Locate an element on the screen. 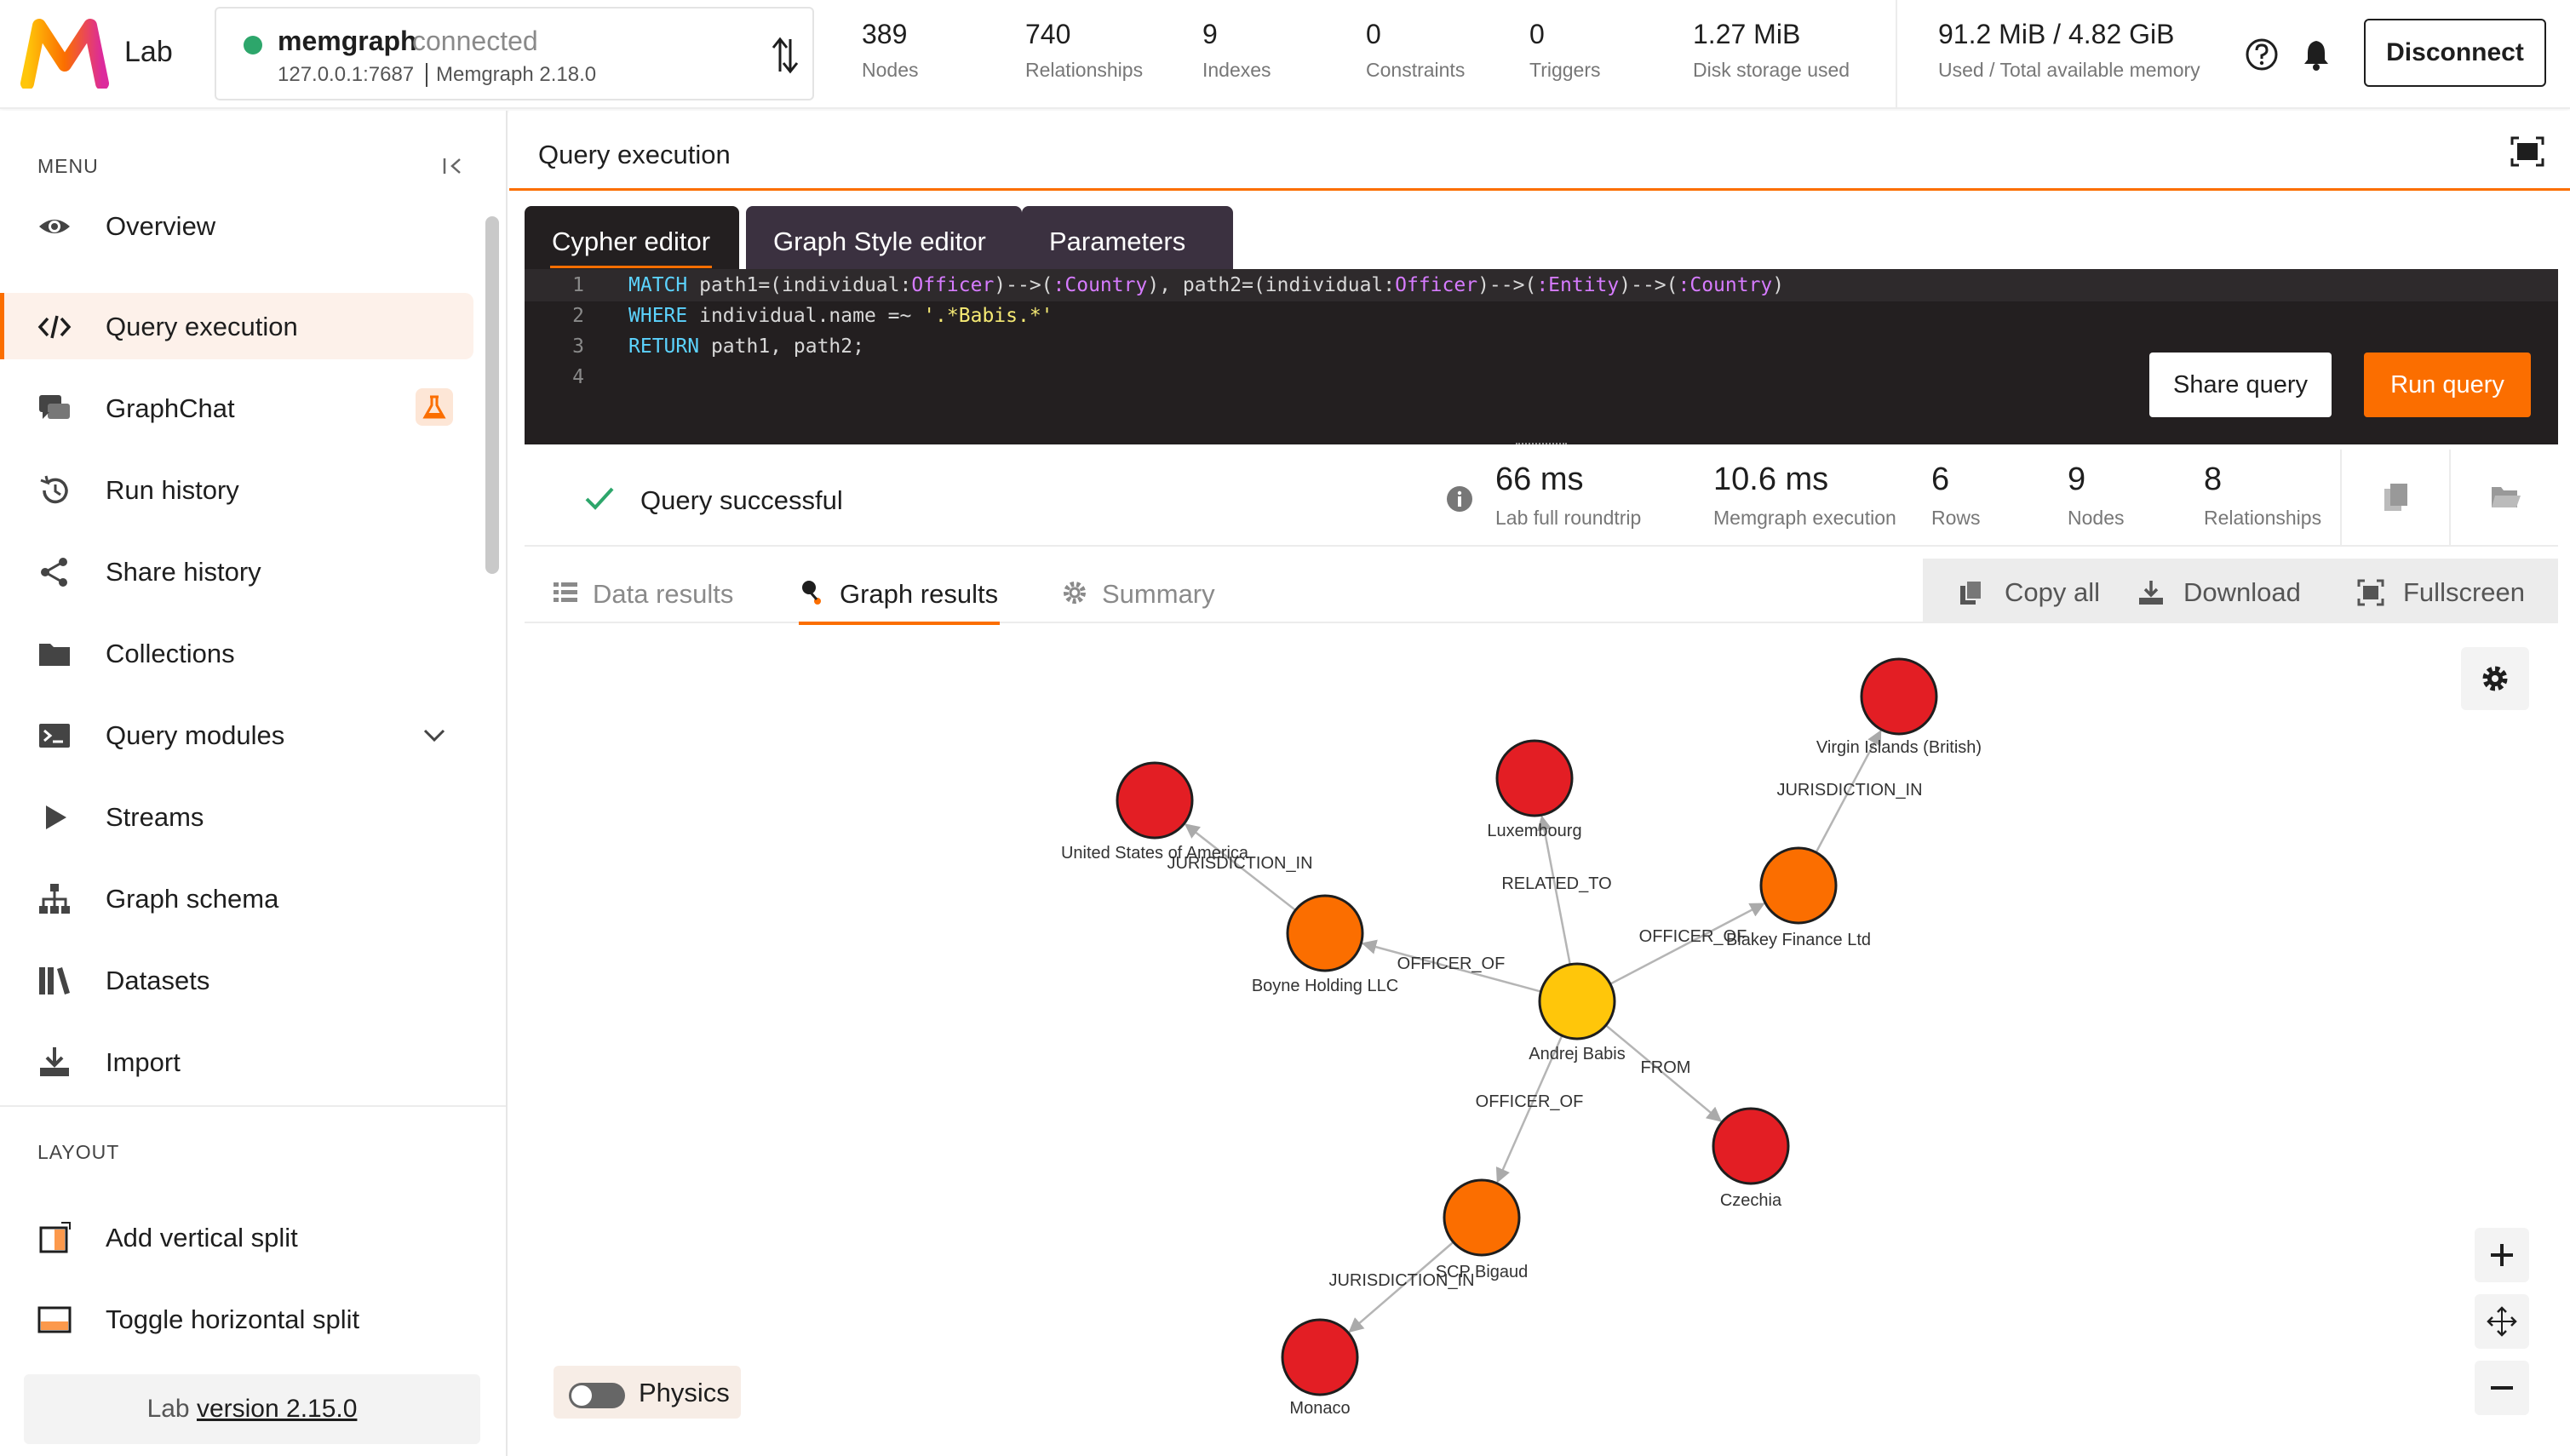  version-info: Lab version 2.15.0 is located at coordinates (252, 1409).